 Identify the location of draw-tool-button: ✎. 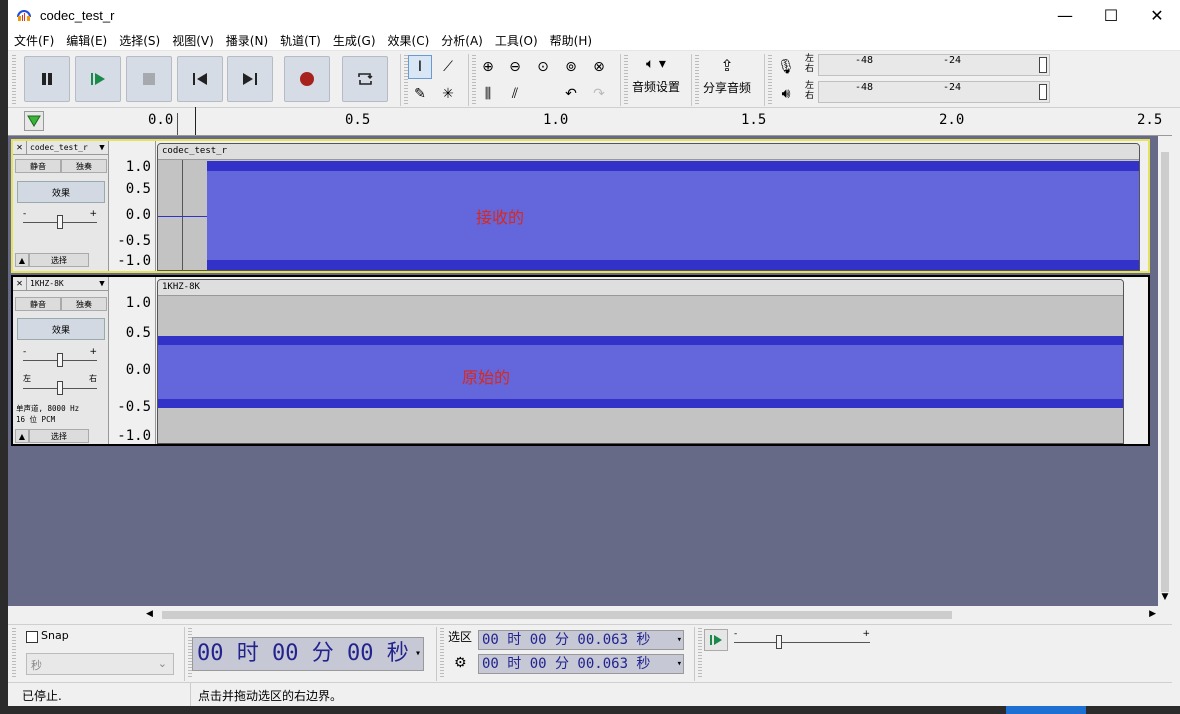
(420, 94).